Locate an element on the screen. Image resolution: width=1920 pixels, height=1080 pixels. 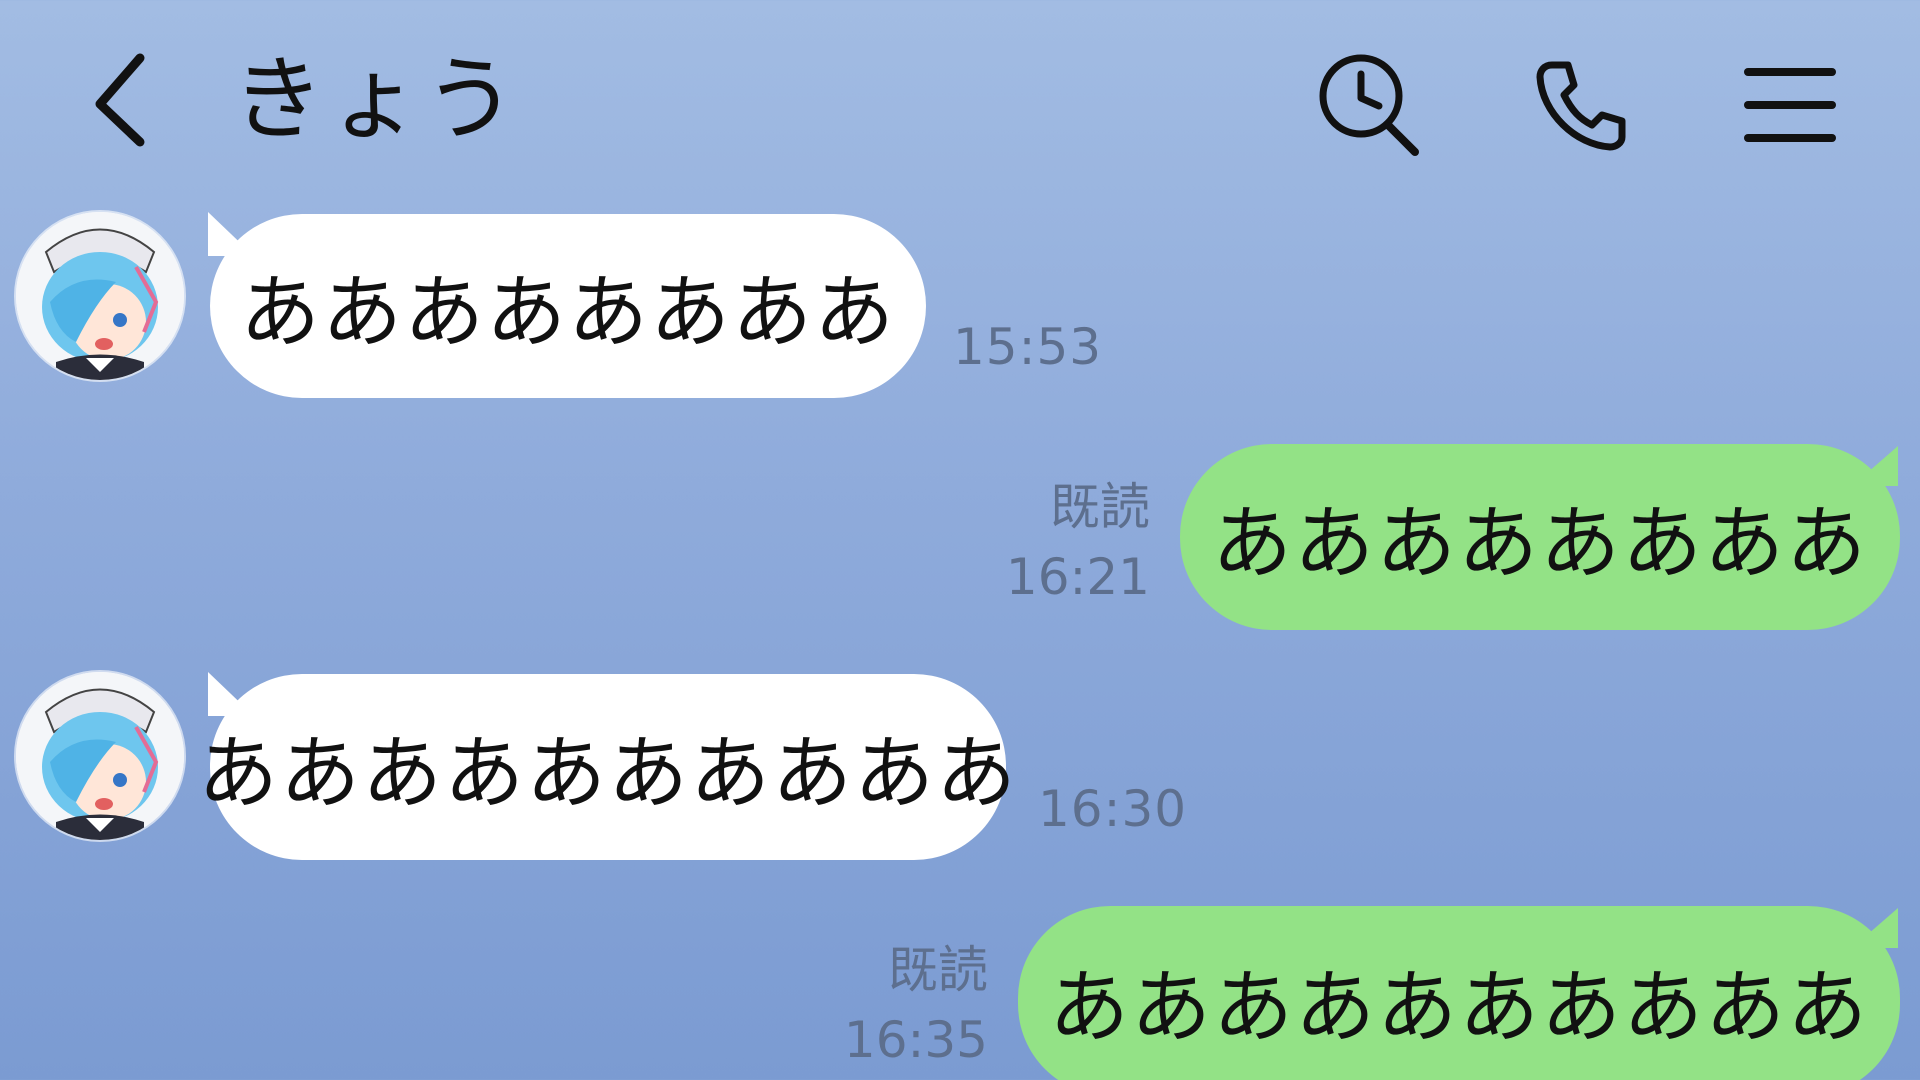
back-button is located at coordinates (120, 100).